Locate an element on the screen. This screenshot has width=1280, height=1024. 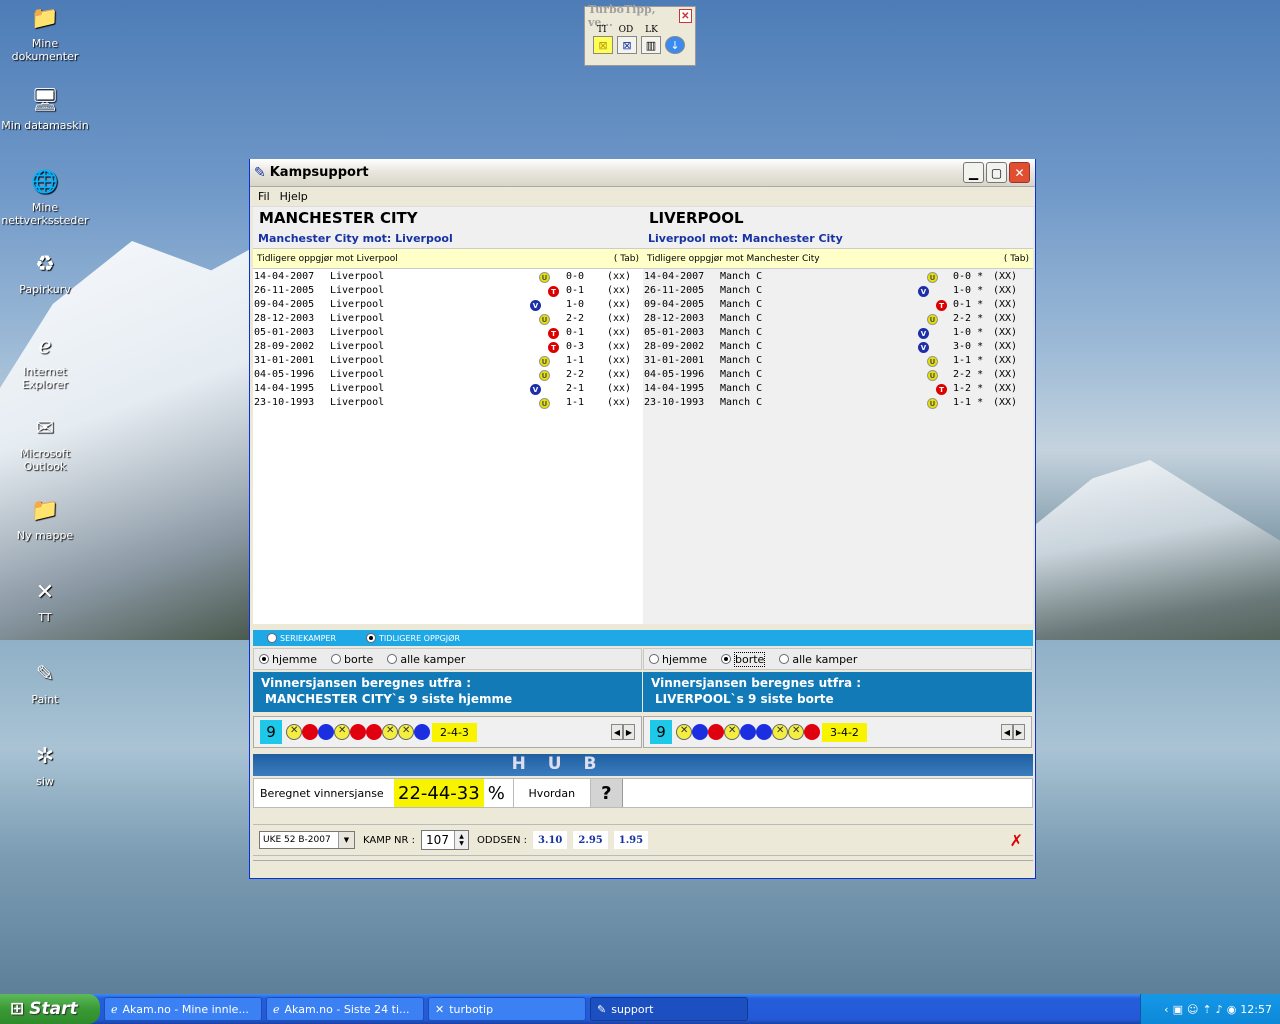
desktop-icon: 🌐 Mine nettverkssteder is located at coordinates (45, 197).